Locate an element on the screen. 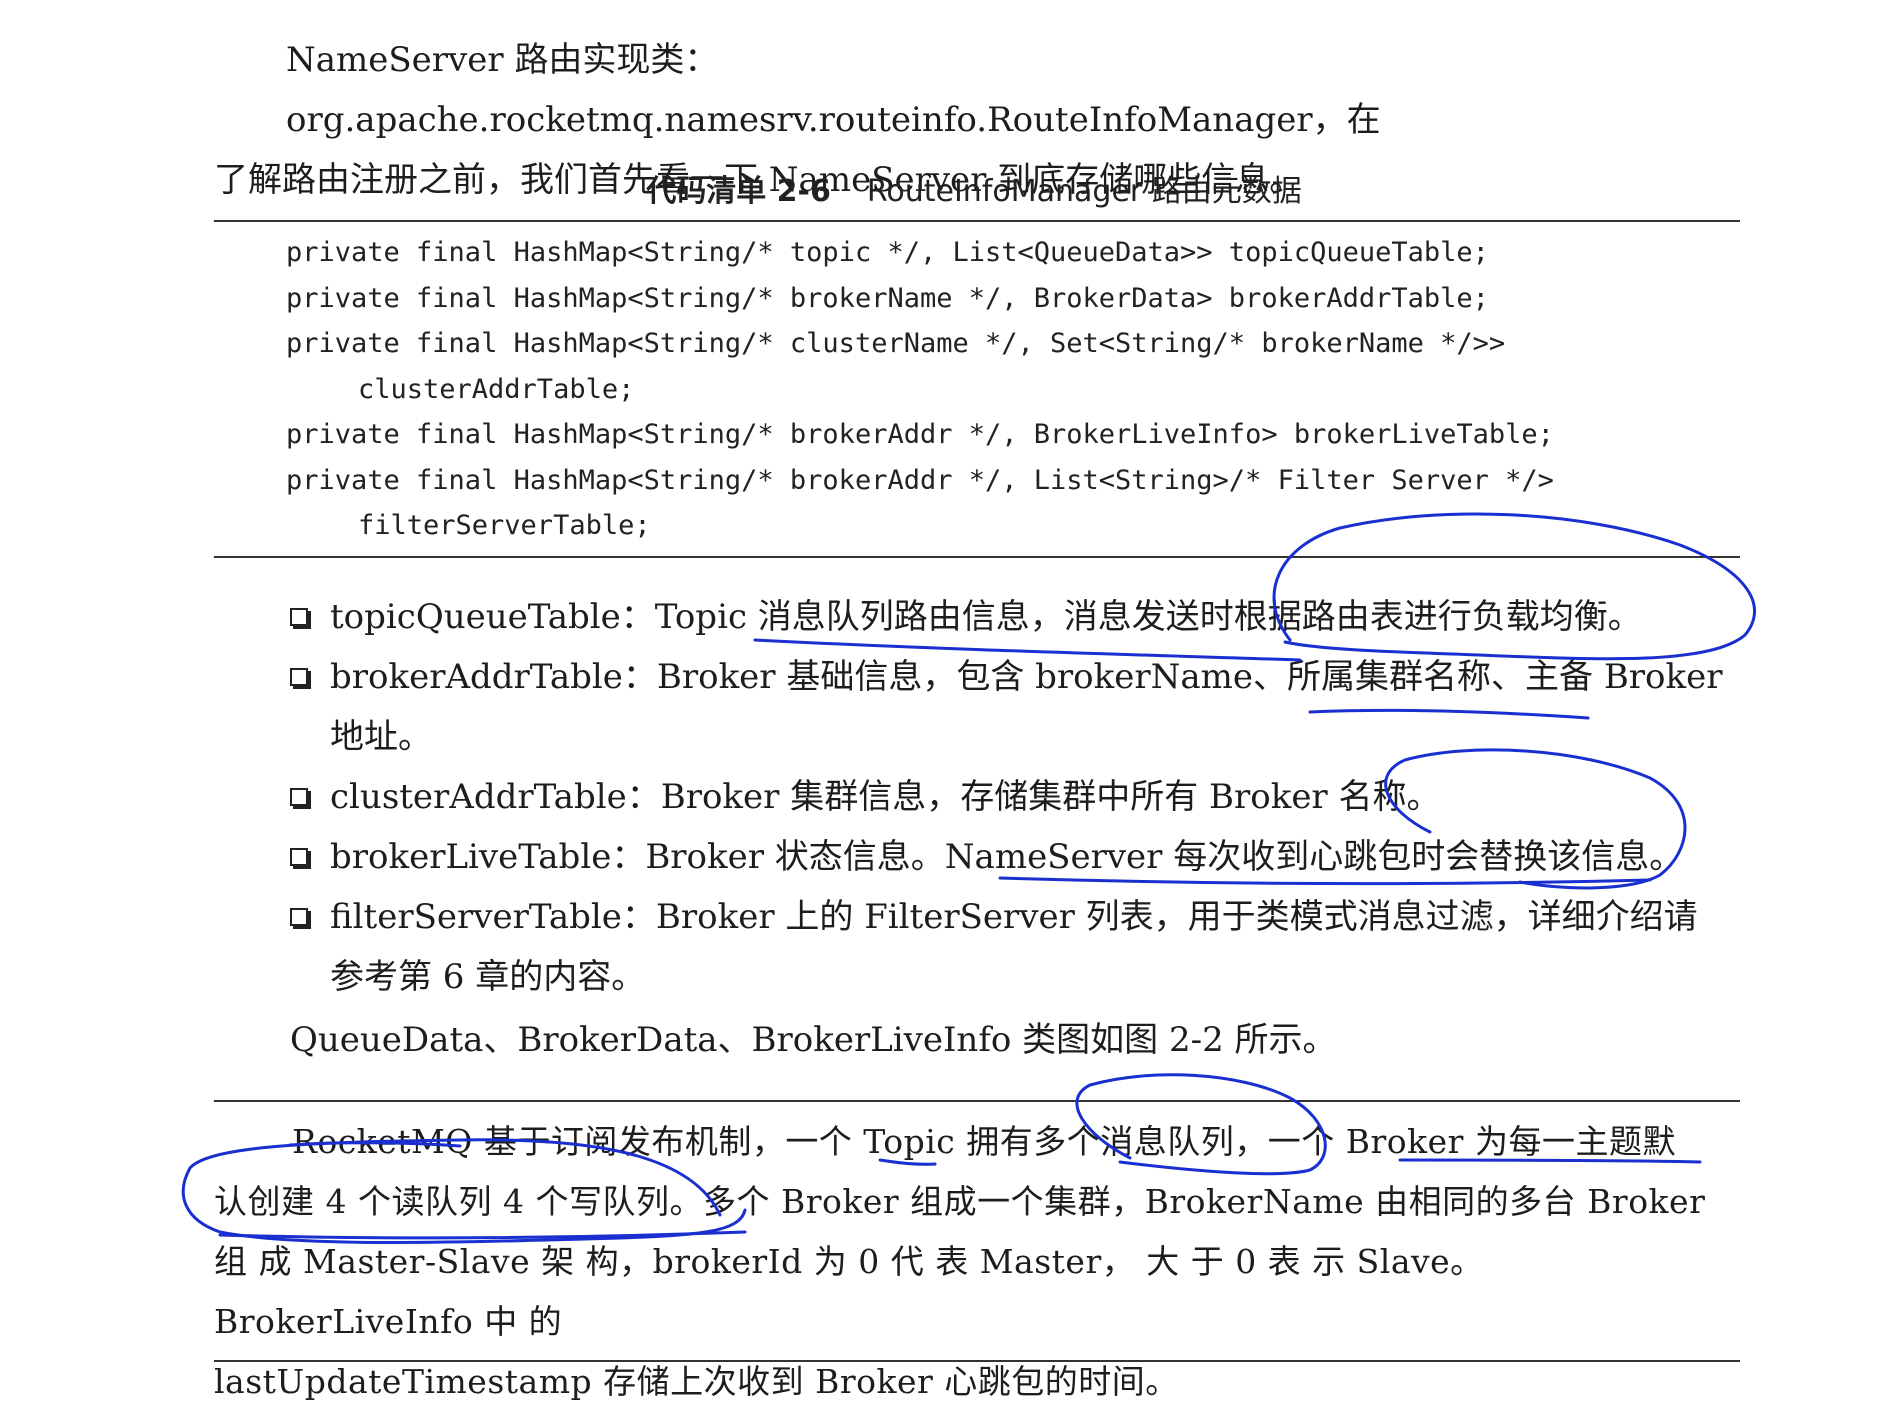  listing-title: RouteInfoManager 路由元数据 is located at coordinates (1084, 191).